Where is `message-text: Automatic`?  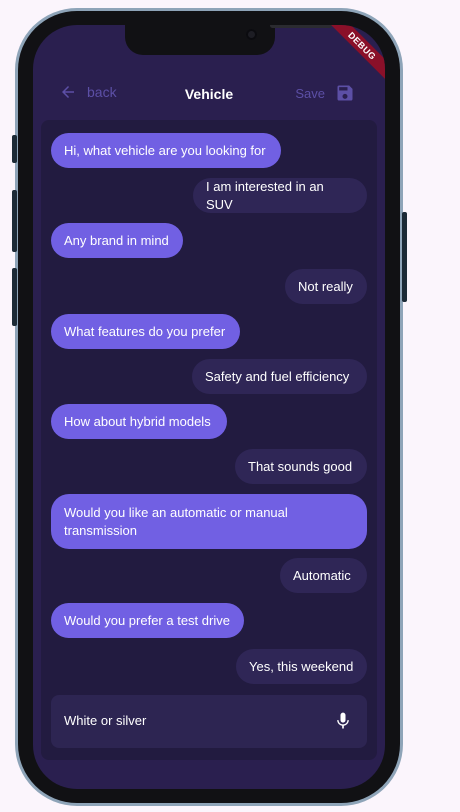 message-text: Automatic is located at coordinates (322, 575).